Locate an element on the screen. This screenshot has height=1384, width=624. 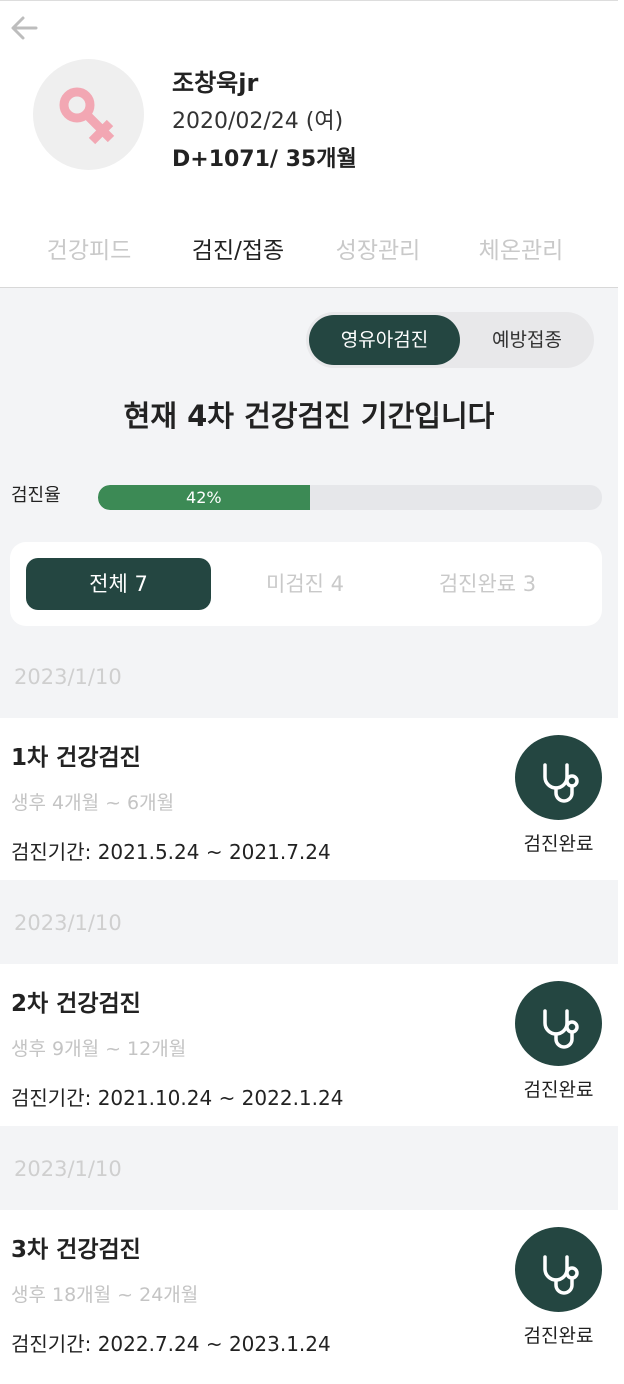
filter-all: 전체 7 is located at coordinates (118, 584).